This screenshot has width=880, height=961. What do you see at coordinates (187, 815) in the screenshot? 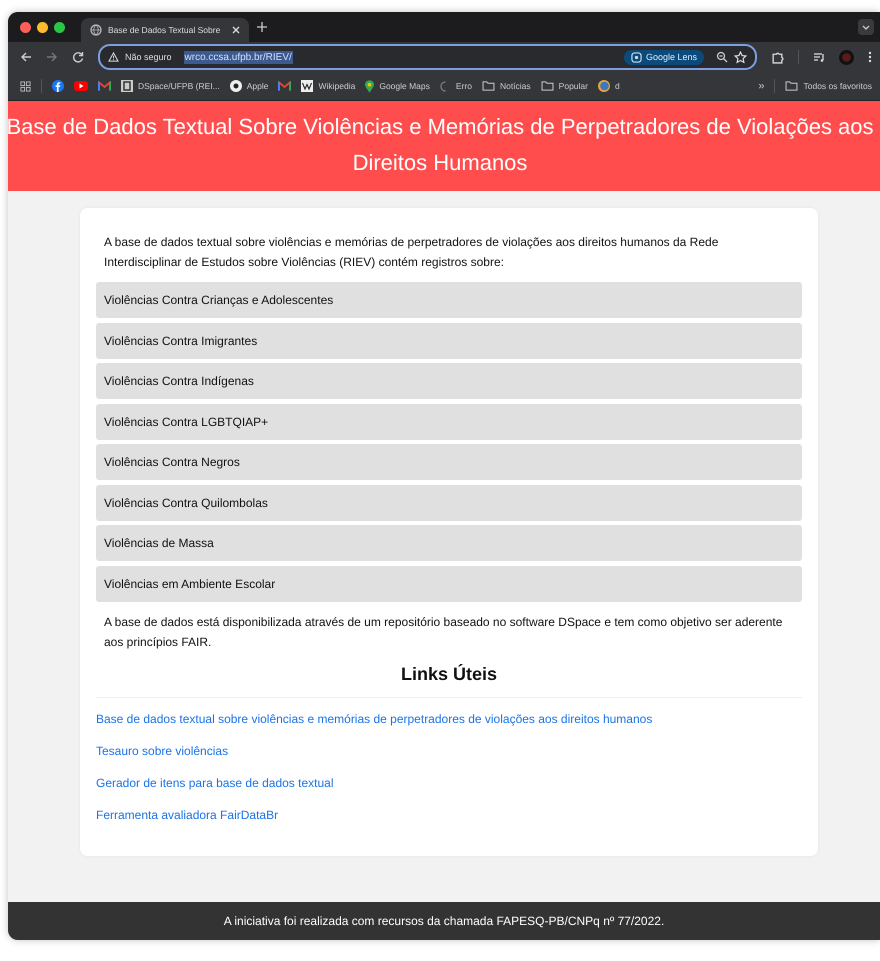
I see `useful-link: Ferramenta avaliadora FairDataBr` at bounding box center [187, 815].